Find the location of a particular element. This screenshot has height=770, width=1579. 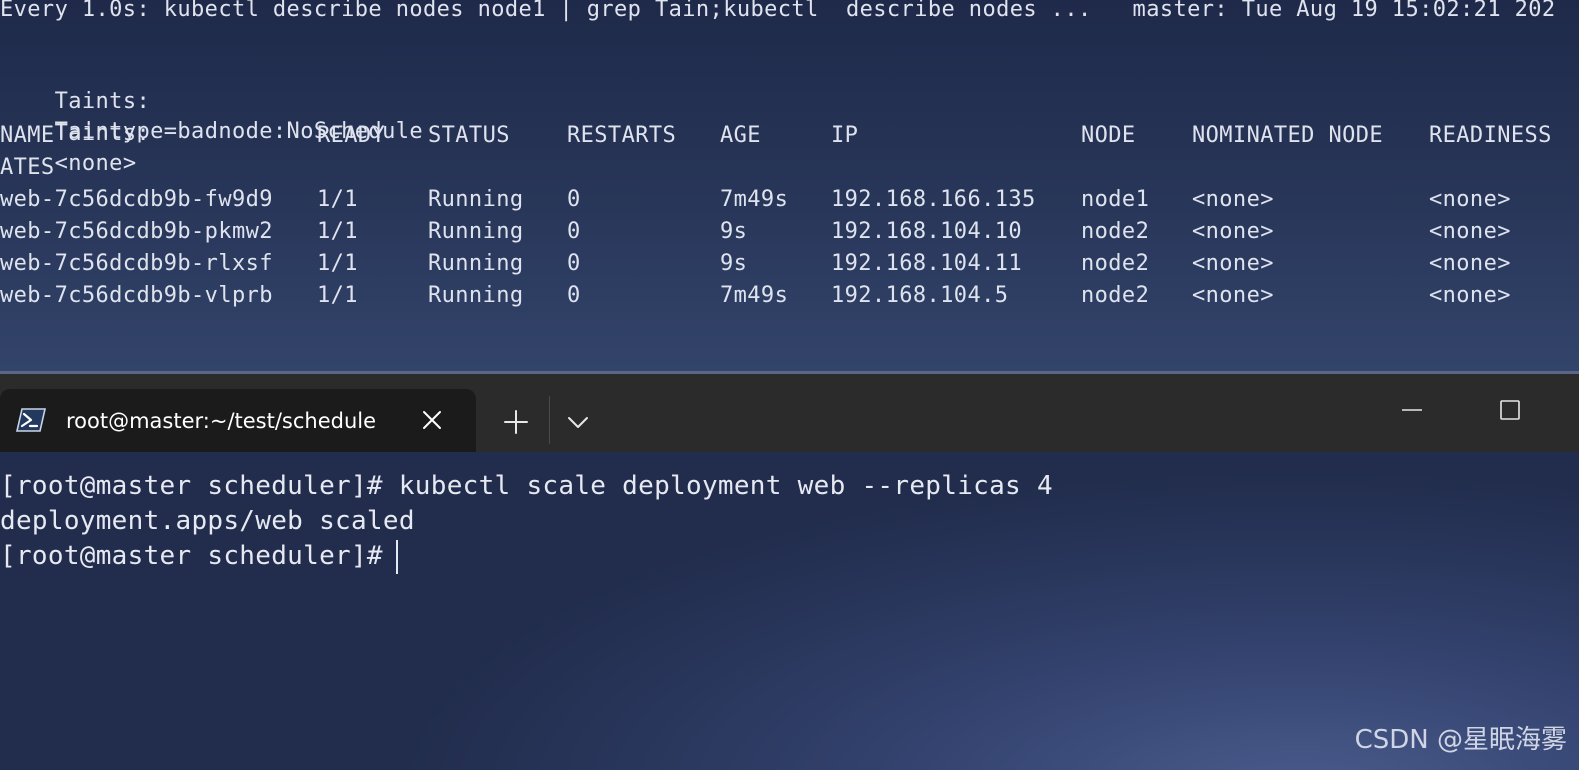

column-header-readiness: READINESS is located at coordinates (1490, 135).